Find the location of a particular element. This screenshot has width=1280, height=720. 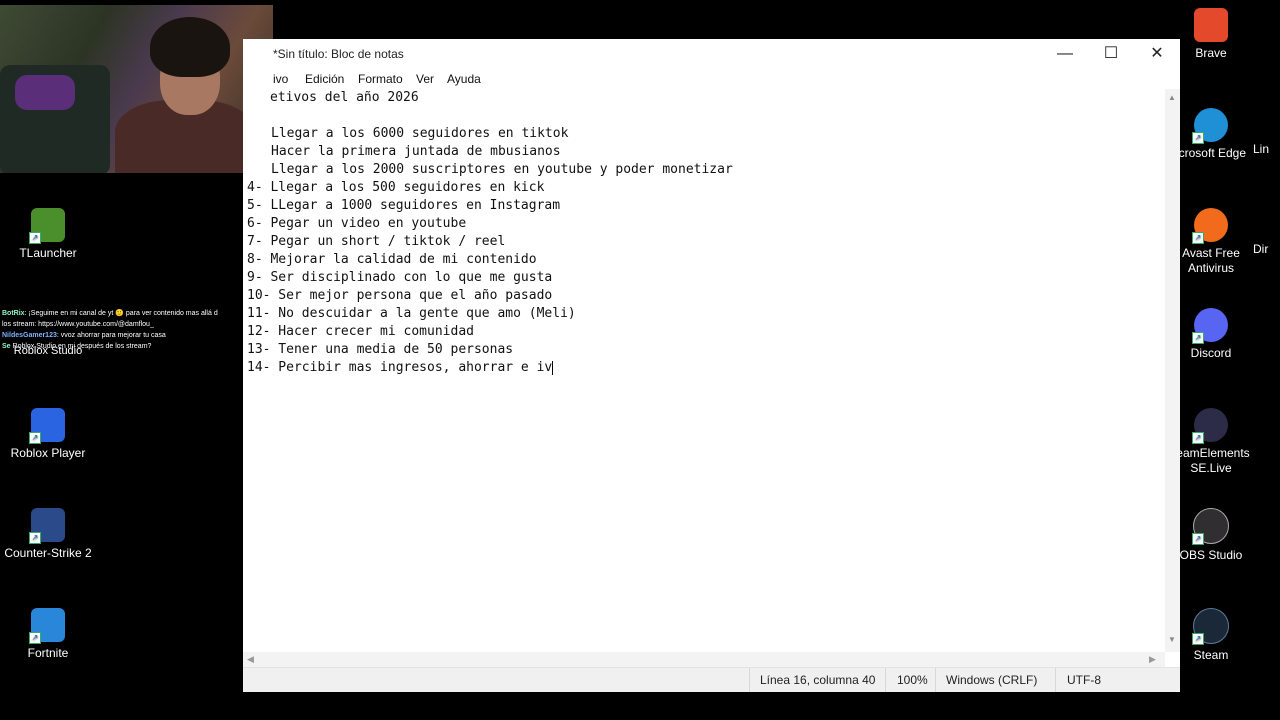

webcam-feed is located at coordinates (136, 89).